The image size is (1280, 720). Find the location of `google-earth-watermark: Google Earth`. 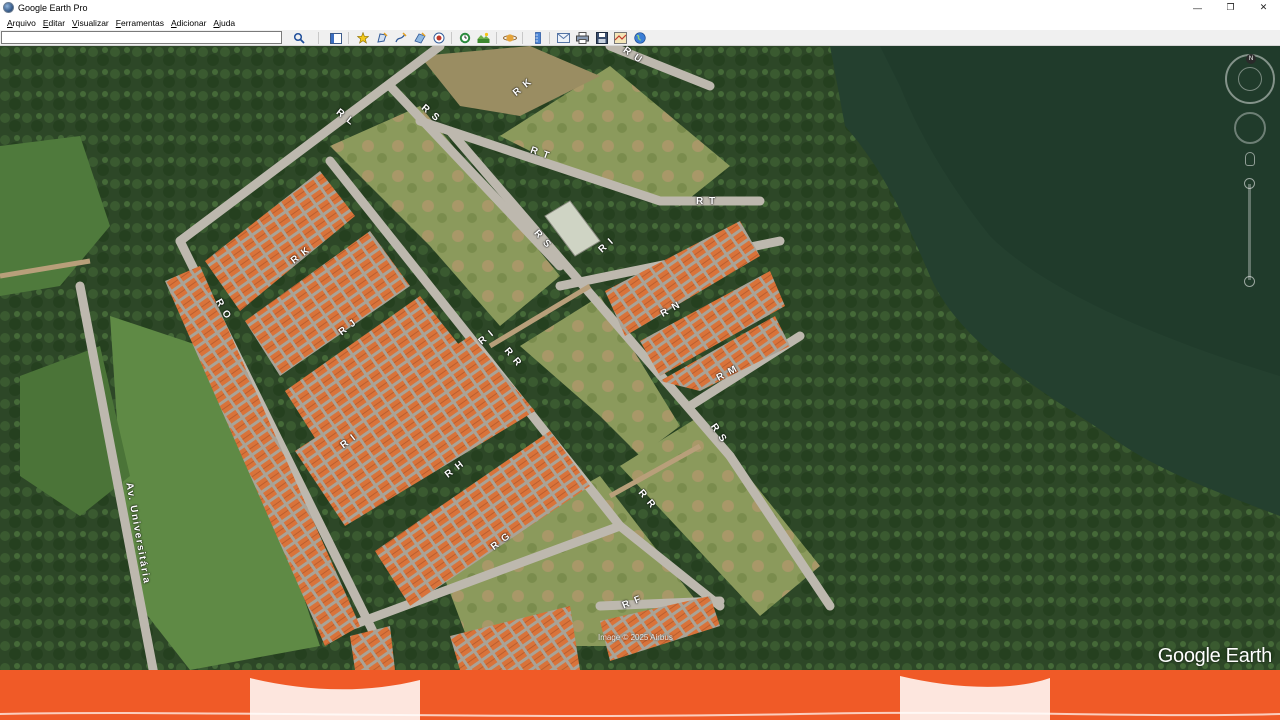

google-earth-watermark: Google Earth is located at coordinates (1215, 656).